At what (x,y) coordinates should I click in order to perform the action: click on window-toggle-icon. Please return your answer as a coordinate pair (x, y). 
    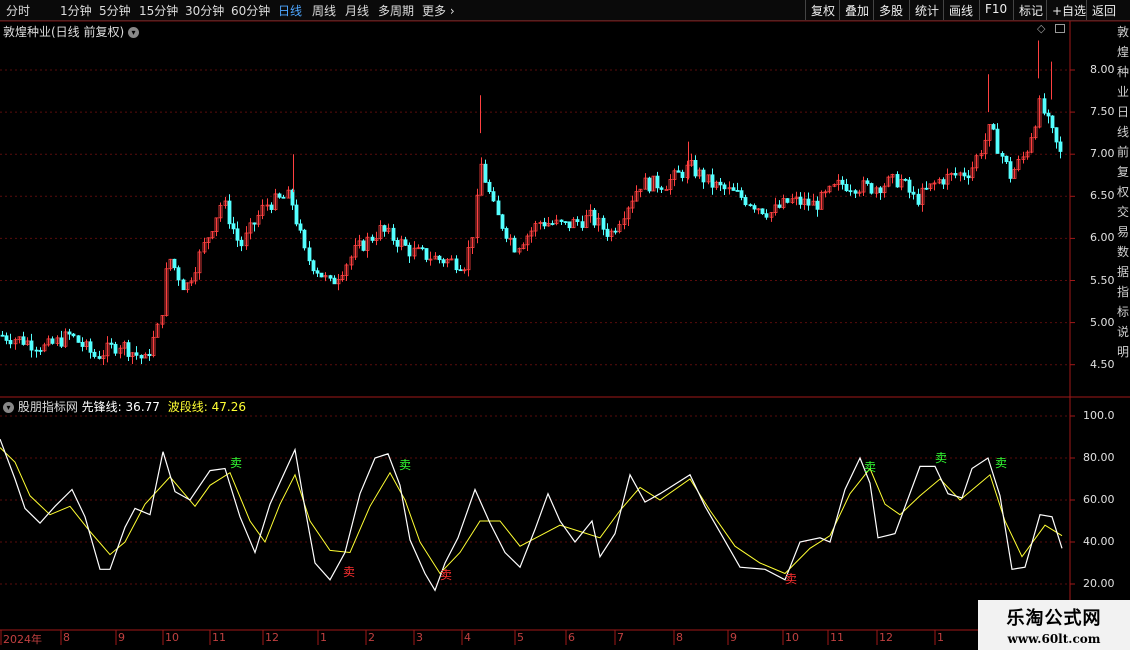
    Looking at the image, I should click on (1060, 28).